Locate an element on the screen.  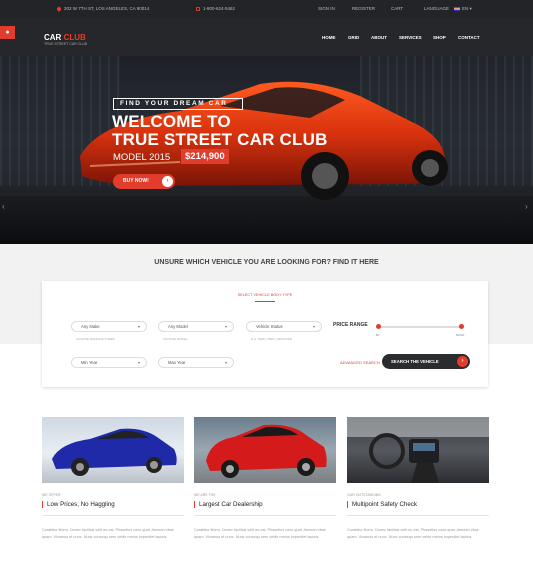
hero-title-line1: WELCOME TO is located at coordinates (171, 121).